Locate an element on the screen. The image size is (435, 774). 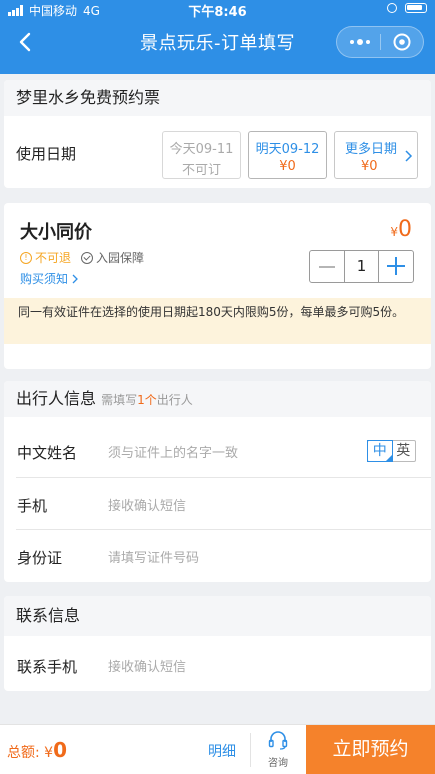
traveler-count: 1个 is located at coordinates (147, 400).